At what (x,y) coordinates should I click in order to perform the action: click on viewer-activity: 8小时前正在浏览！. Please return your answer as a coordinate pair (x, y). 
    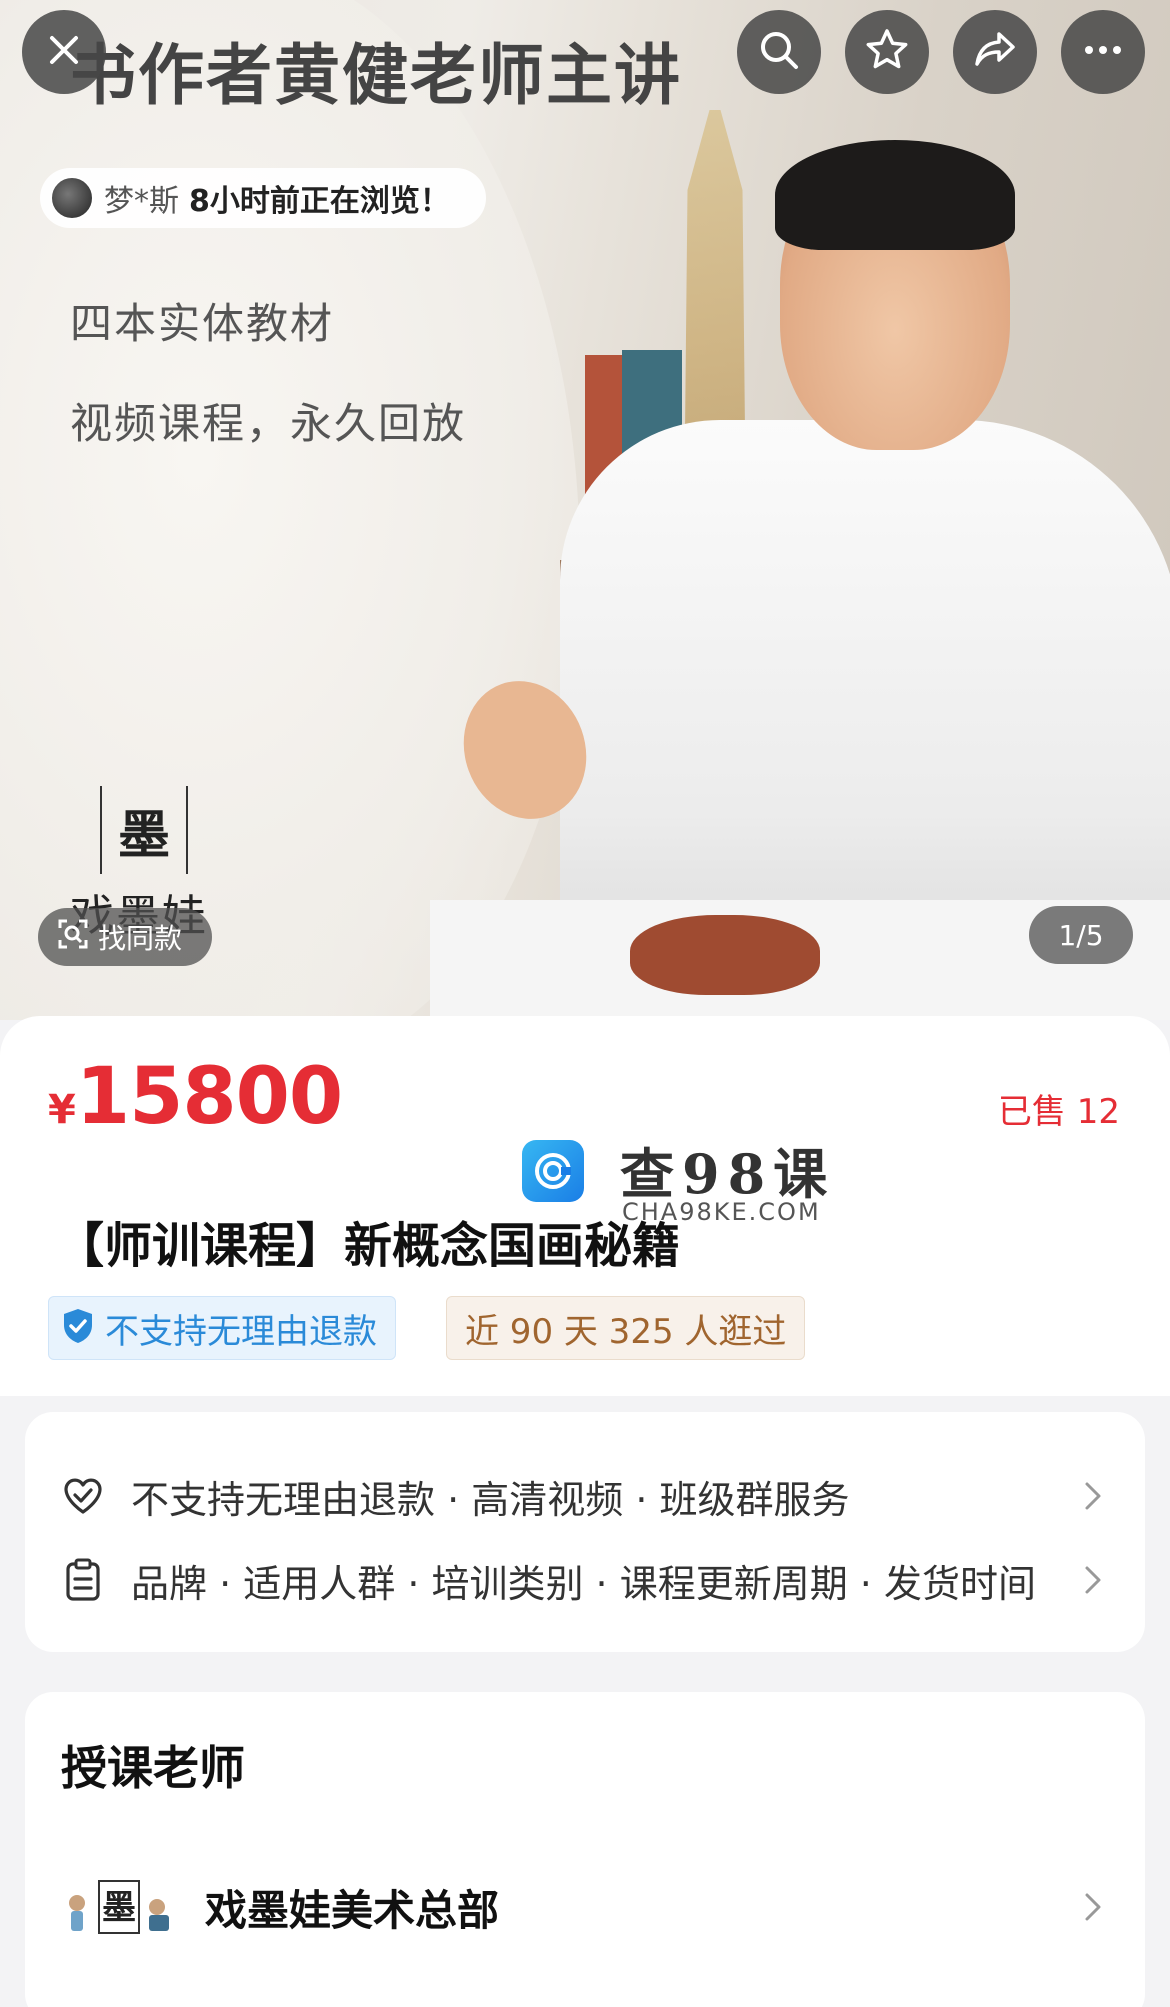
    Looking at the image, I should click on (319, 201).